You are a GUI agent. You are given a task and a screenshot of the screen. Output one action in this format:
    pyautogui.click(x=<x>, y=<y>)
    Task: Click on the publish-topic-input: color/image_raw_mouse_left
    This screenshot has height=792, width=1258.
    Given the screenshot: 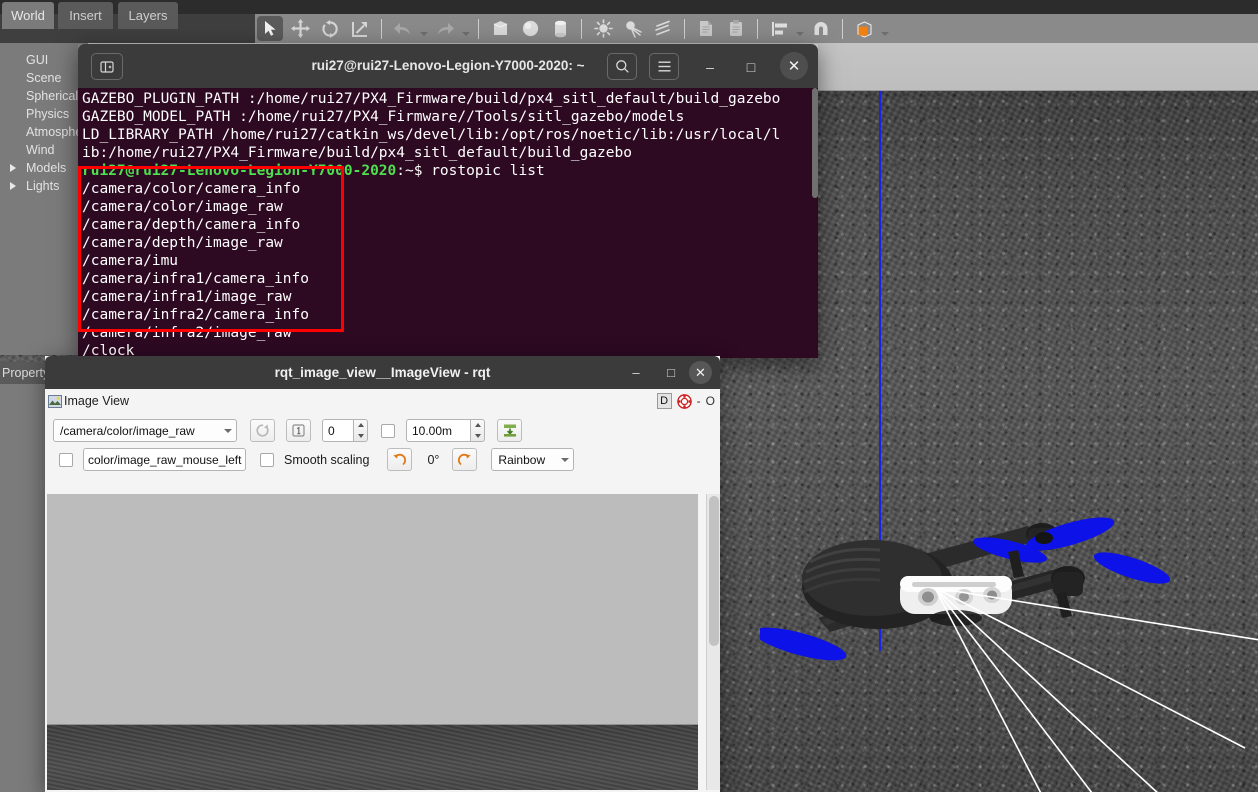 What is the action you would take?
    pyautogui.click(x=164, y=459)
    